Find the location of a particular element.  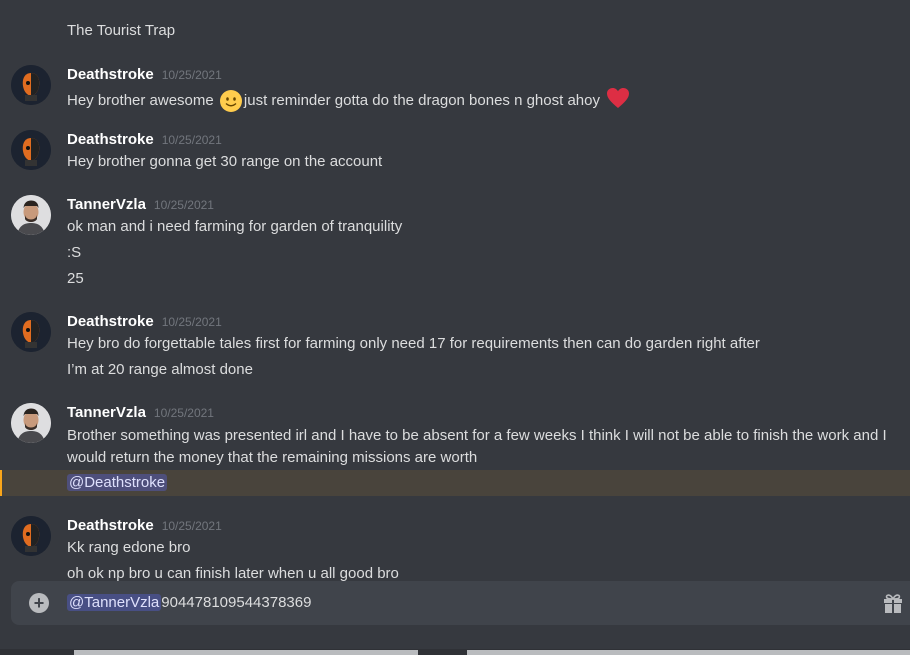

mention-highlight-bar is located at coordinates (1, 483).